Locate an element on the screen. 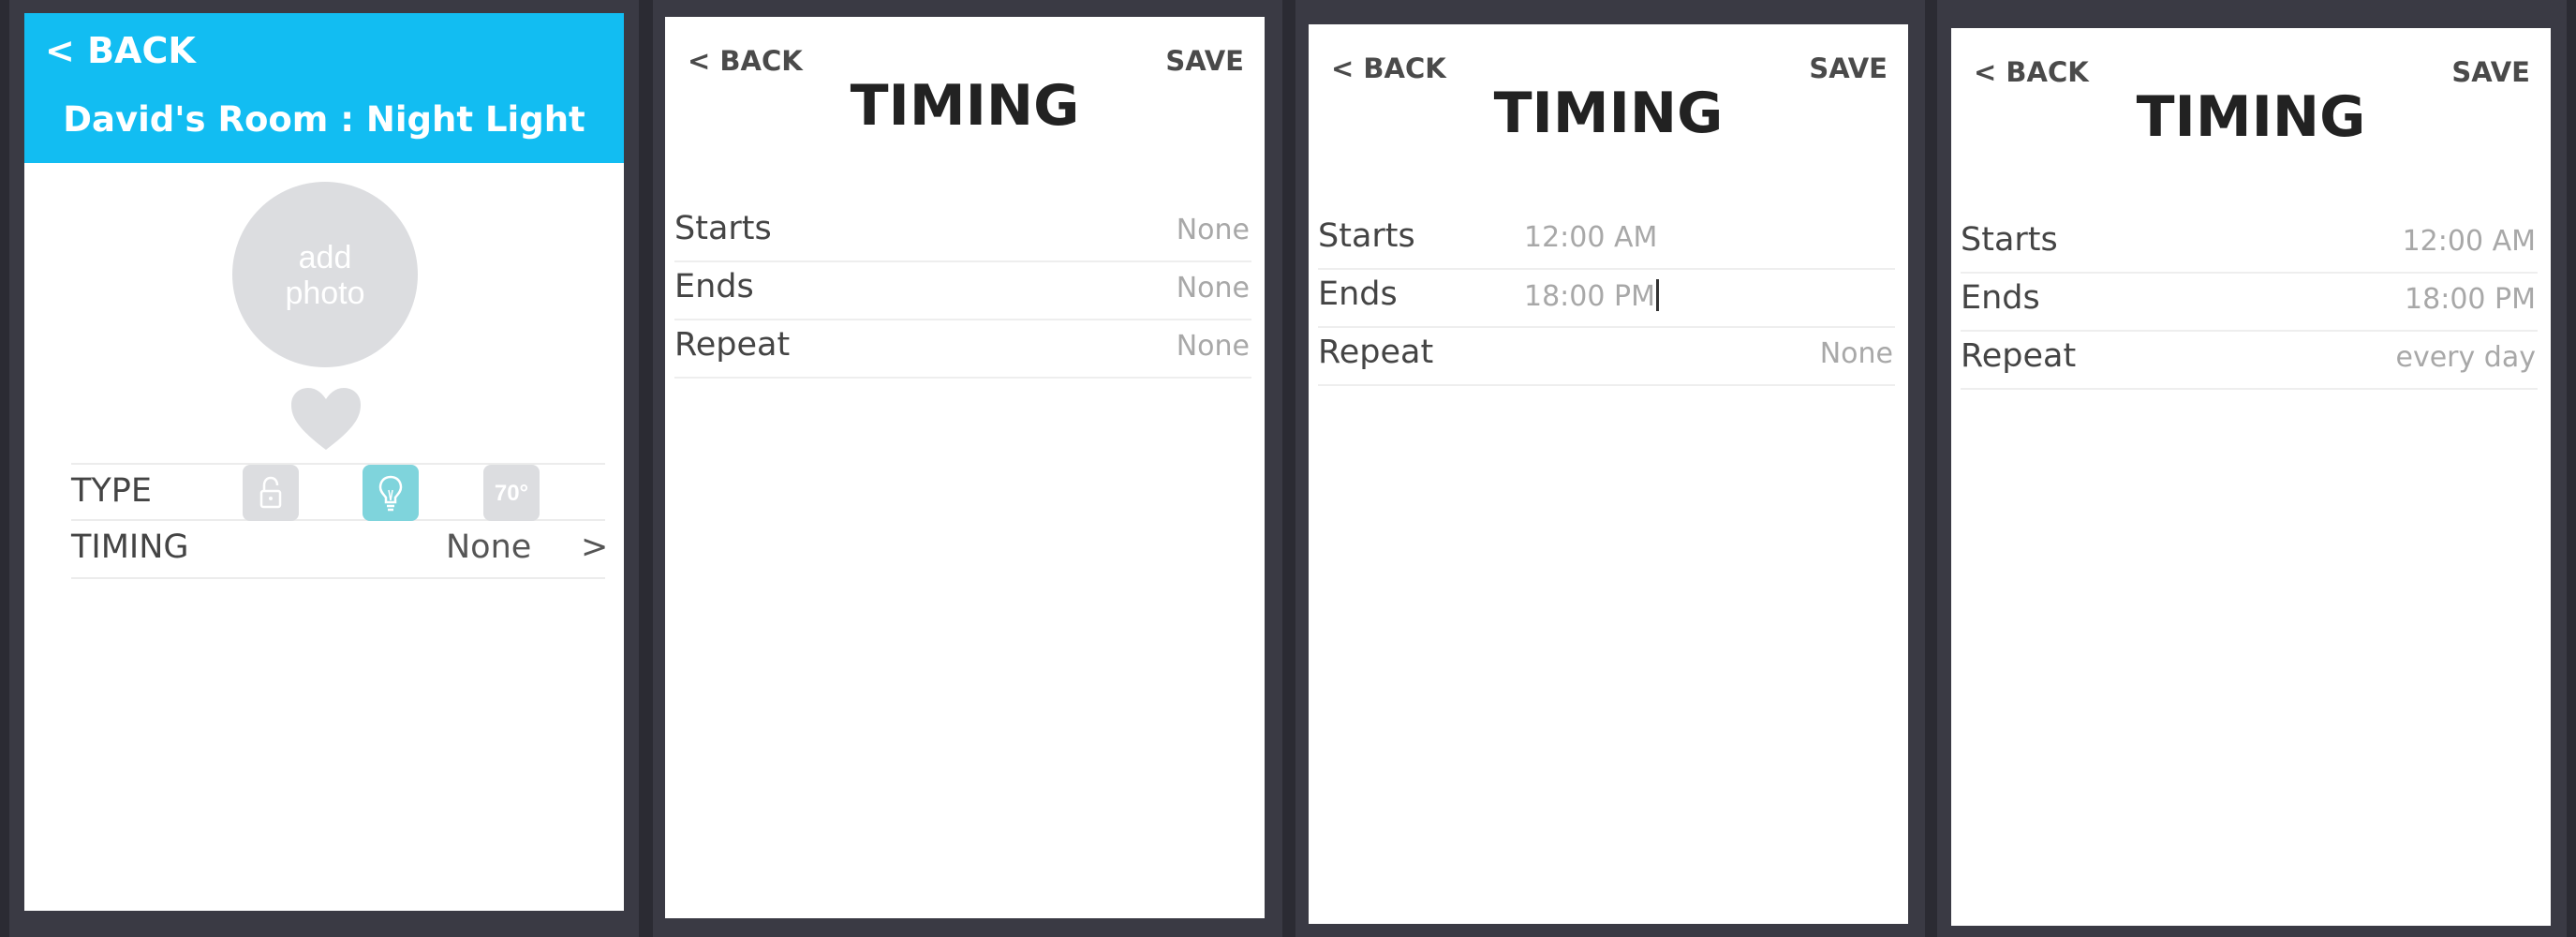 Image resolution: width=2576 pixels, height=937 pixels. type-light-button is located at coordinates (391, 493).